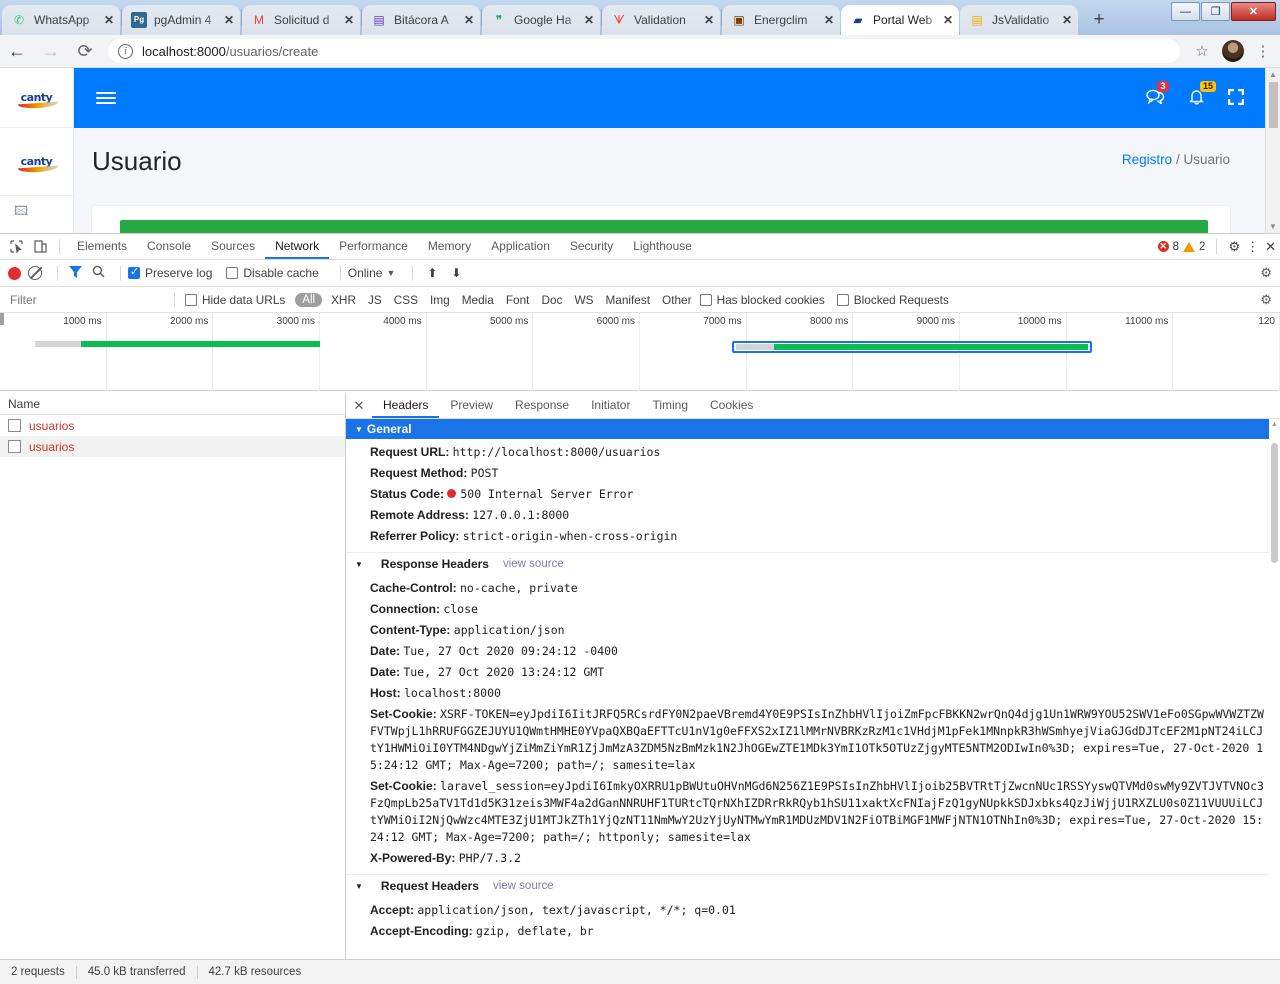  Describe the element at coordinates (644, 51) in the screenshot. I see `address-bar: i localhost:8000/usuarios/create` at that location.